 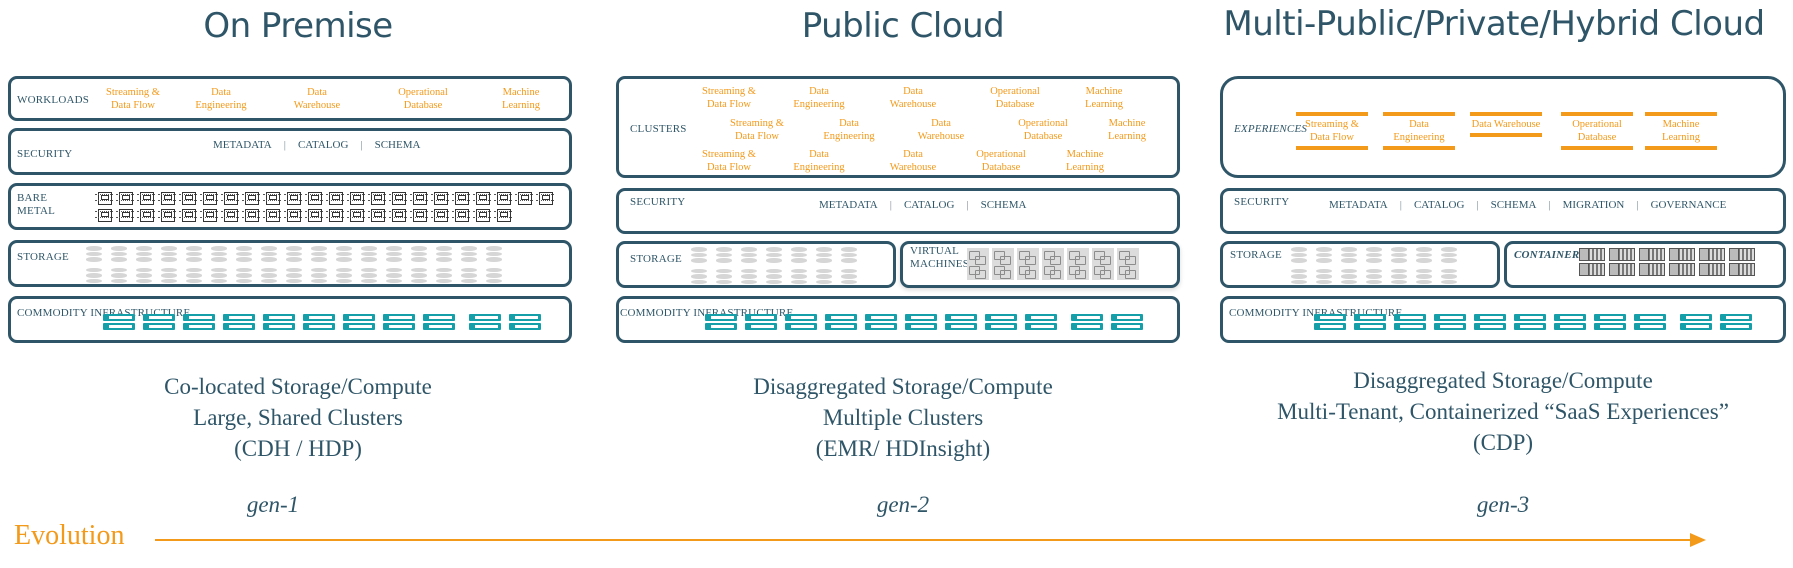 I want to click on workload-operational-database: Operational Database, so click(x=423, y=99).